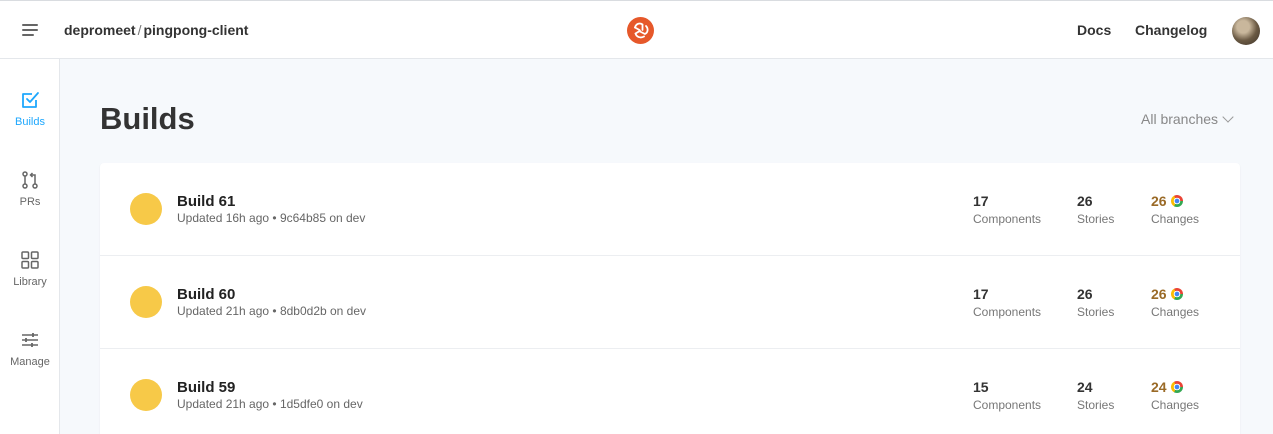 This screenshot has height=434, width=1273. Describe the element at coordinates (30, 31) in the screenshot. I see `hamburger-menu-icon` at that location.